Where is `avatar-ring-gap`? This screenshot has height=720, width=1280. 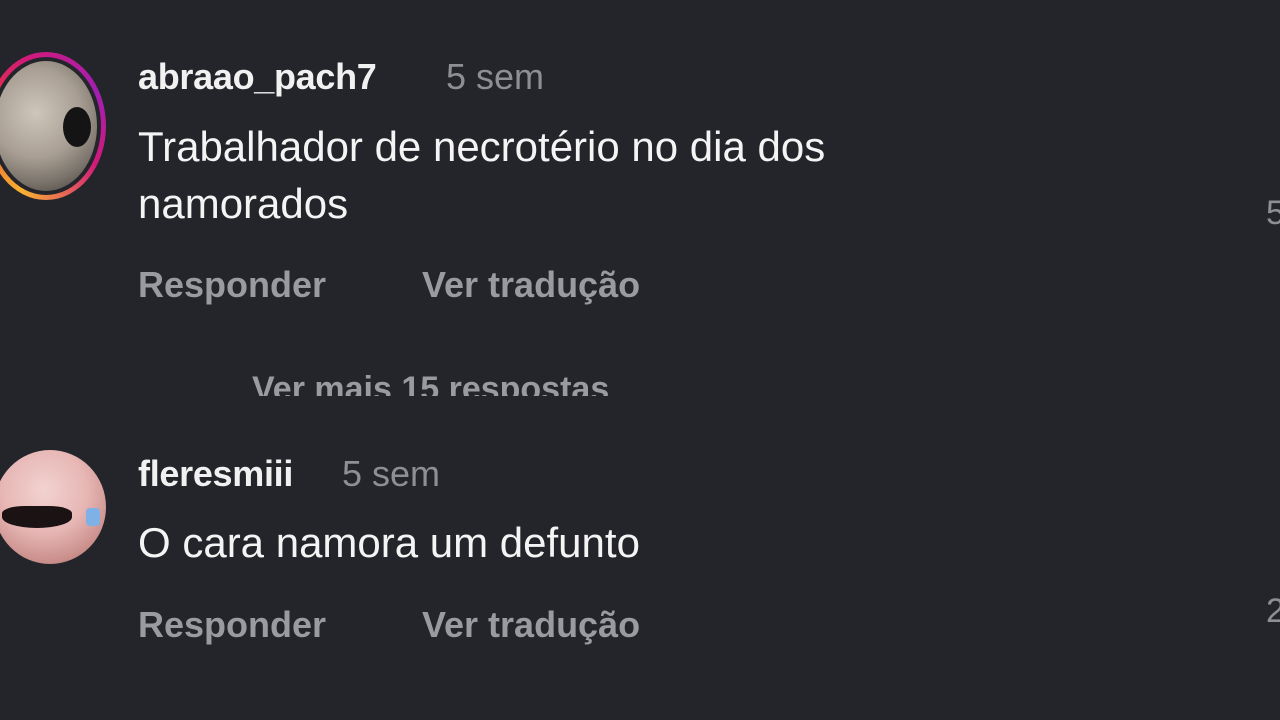 avatar-ring-gap is located at coordinates (50, 126).